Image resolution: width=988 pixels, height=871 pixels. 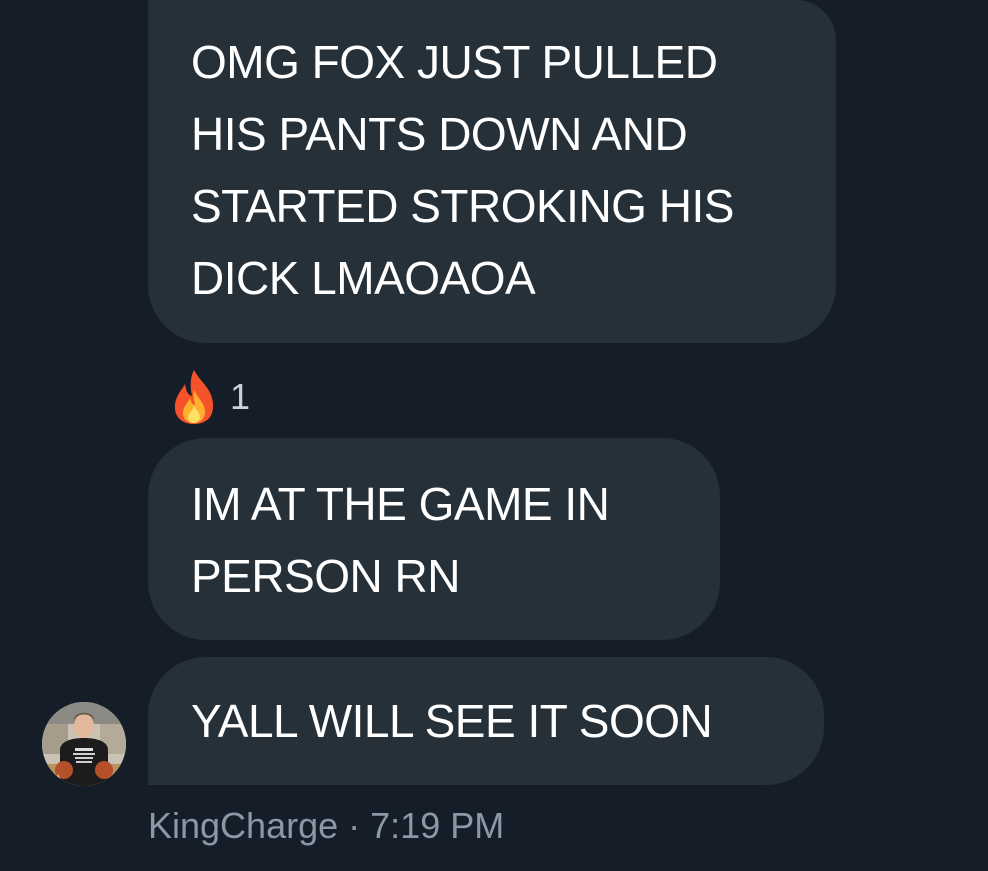 I want to click on sender-name: KingCharge, so click(x=243, y=825).